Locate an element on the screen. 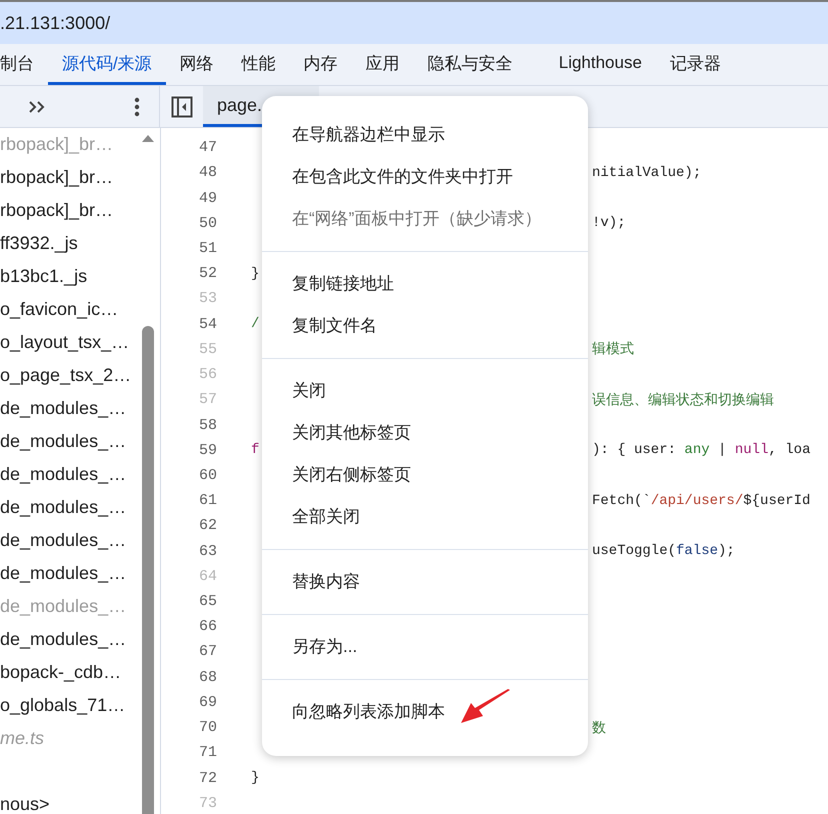 This screenshot has width=828, height=814. panel-tab: 制台 is located at coordinates (24, 64).